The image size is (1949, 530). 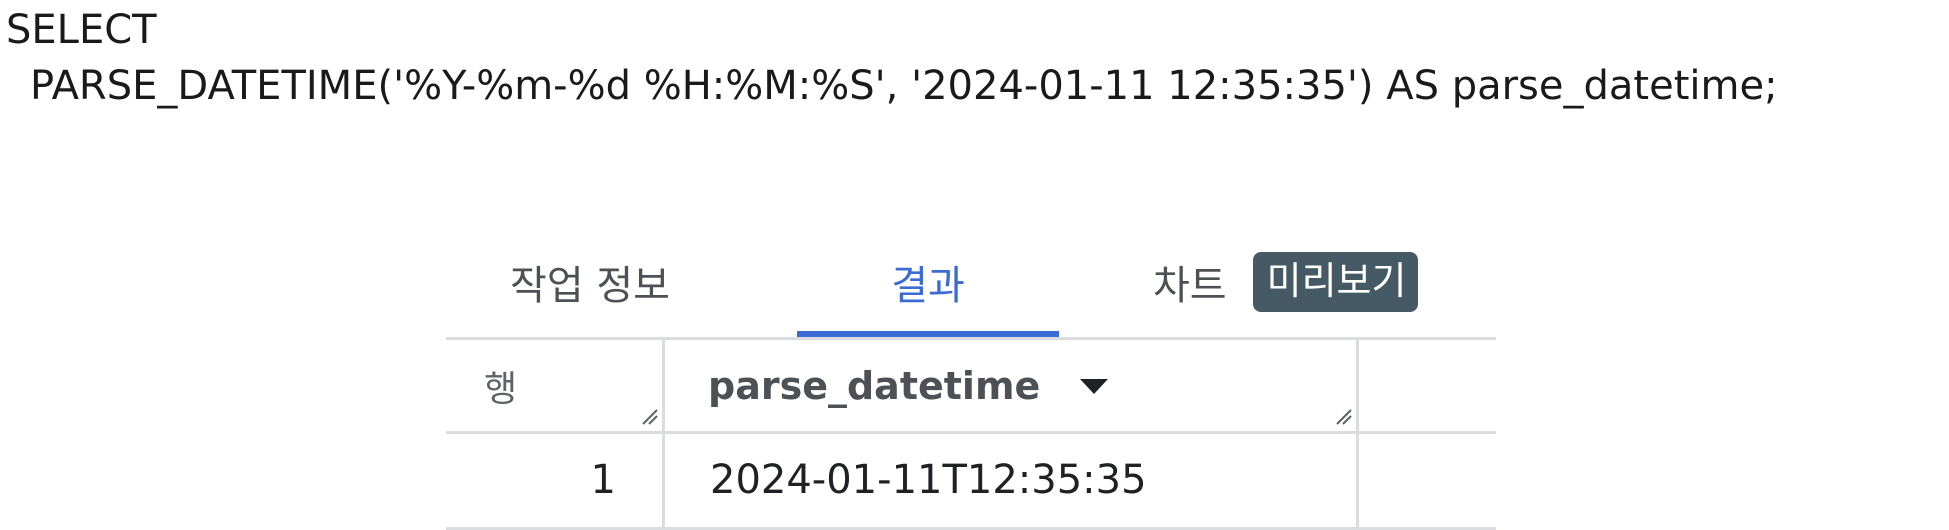 I want to click on column-header-label: parse_datetime, so click(x=874, y=386).